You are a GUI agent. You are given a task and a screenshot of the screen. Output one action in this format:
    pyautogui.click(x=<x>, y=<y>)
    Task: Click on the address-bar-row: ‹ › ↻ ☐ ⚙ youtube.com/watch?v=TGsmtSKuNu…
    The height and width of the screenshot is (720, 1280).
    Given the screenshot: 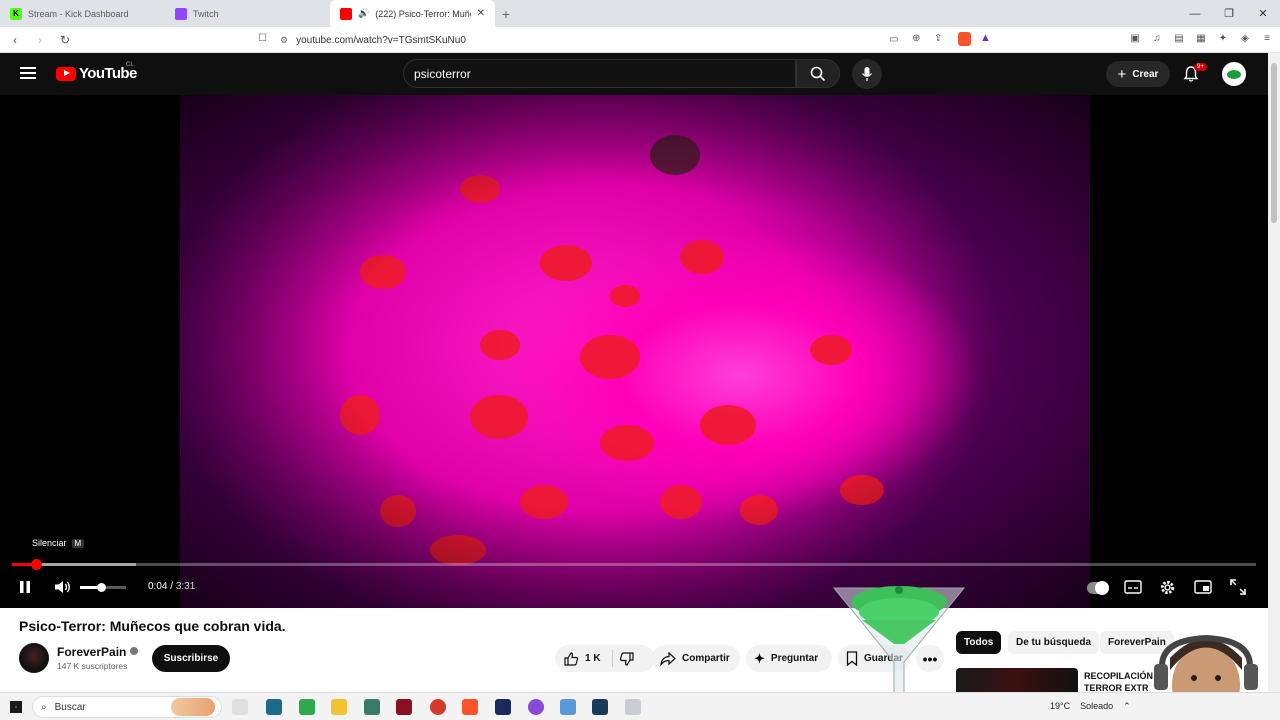 What is the action you would take?
    pyautogui.click(x=640, y=40)
    